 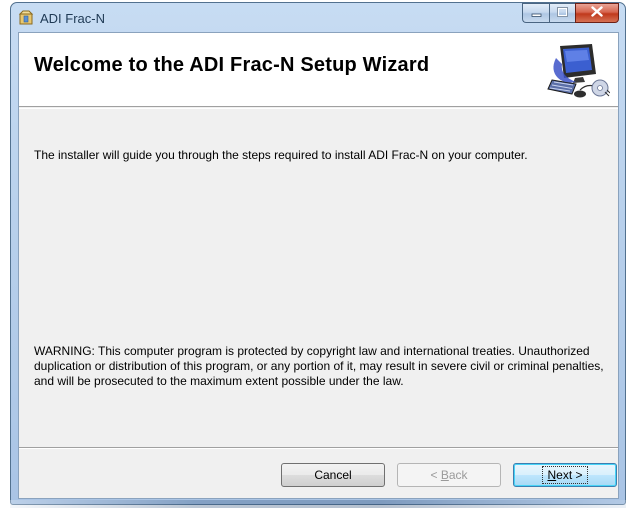 What do you see at coordinates (552, 475) in the screenshot?
I see `next-button-accelerator: N` at bounding box center [552, 475].